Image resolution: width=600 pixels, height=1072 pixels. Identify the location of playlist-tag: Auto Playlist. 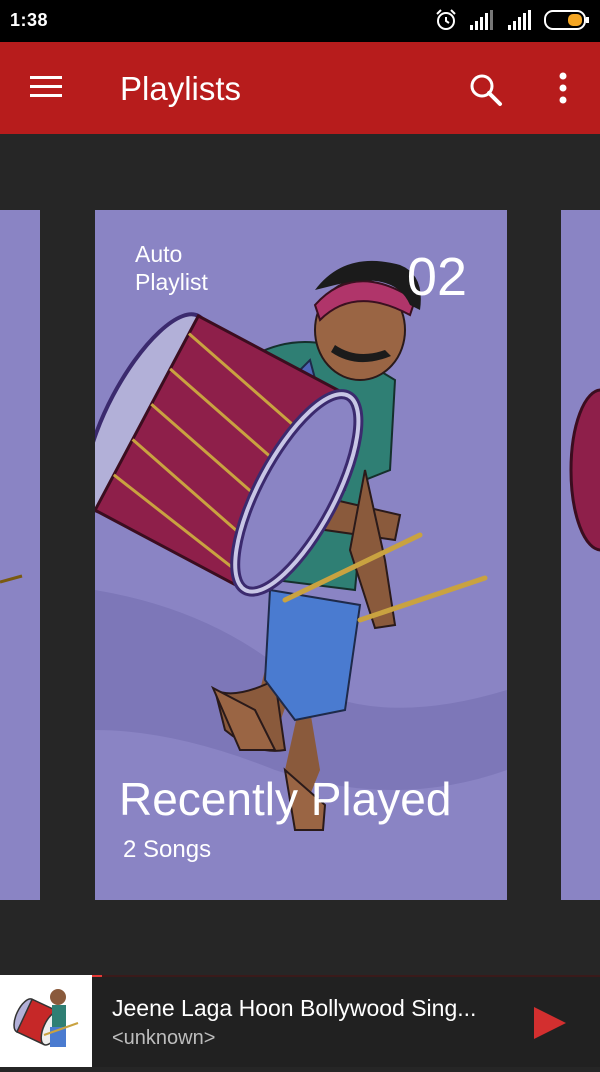
(171, 268).